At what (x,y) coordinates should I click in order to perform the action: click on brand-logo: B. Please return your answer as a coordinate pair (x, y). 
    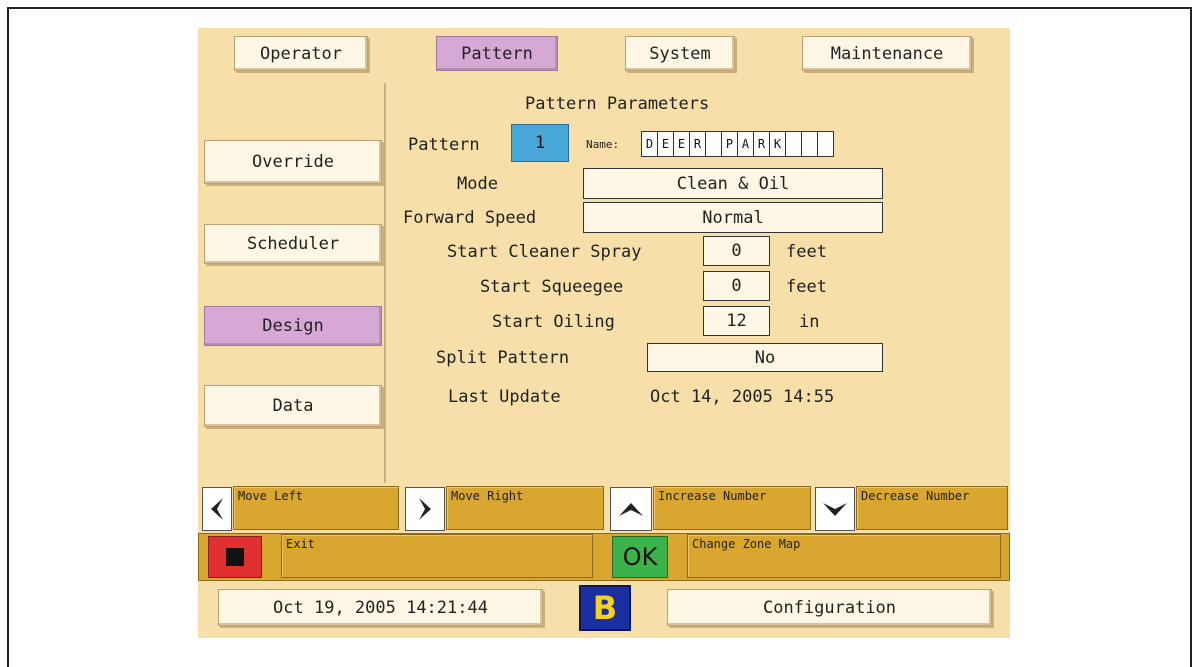
    Looking at the image, I should click on (605, 608).